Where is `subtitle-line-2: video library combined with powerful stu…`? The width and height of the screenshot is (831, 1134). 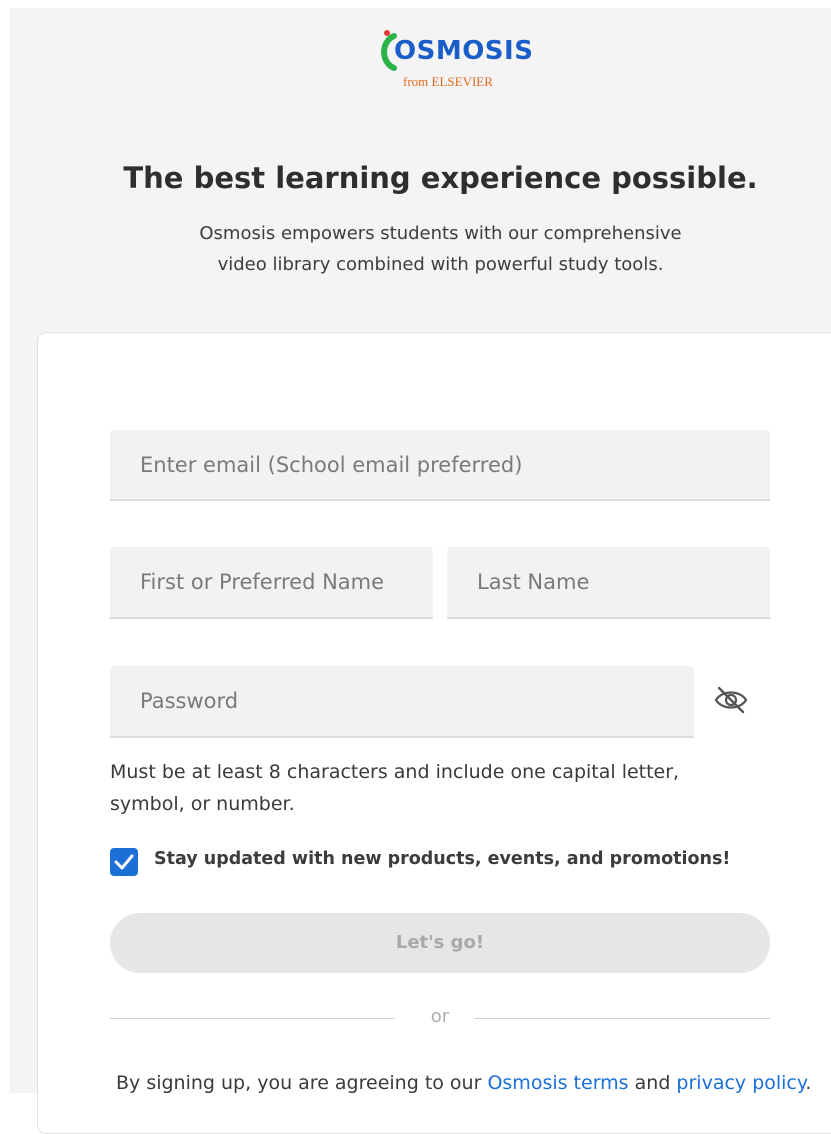 subtitle-line-2: video library combined with powerful stu… is located at coordinates (440, 264).